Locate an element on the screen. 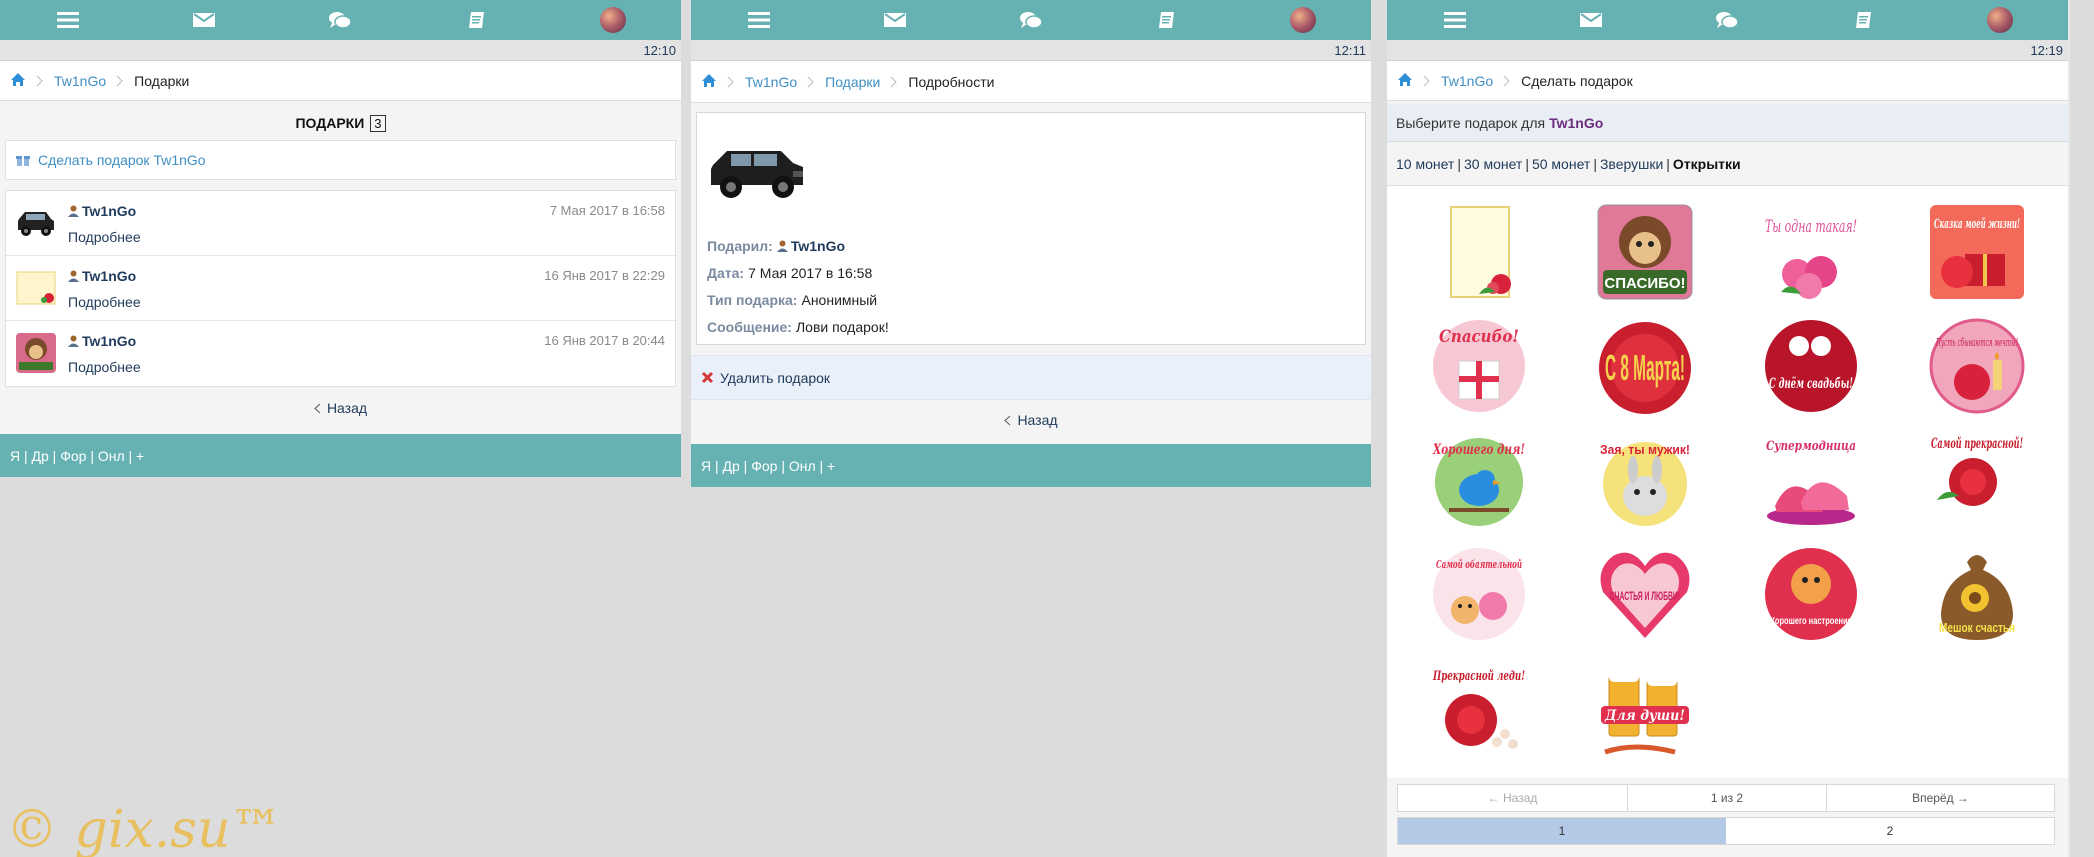 The image size is (2094, 857). tab-30-coins: 30 монет is located at coordinates (1493, 164).